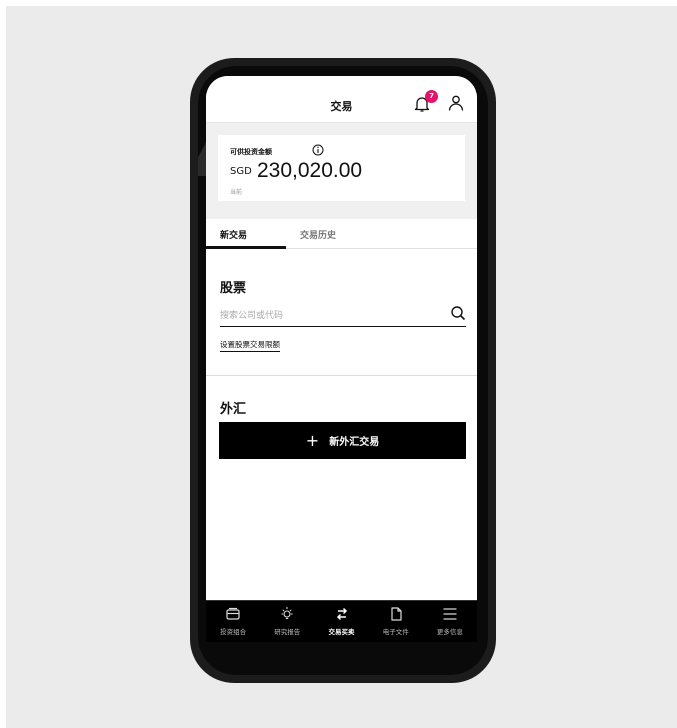 The width and height of the screenshot is (677, 728). I want to click on nav-item-research: 研究报告, so click(287, 621).